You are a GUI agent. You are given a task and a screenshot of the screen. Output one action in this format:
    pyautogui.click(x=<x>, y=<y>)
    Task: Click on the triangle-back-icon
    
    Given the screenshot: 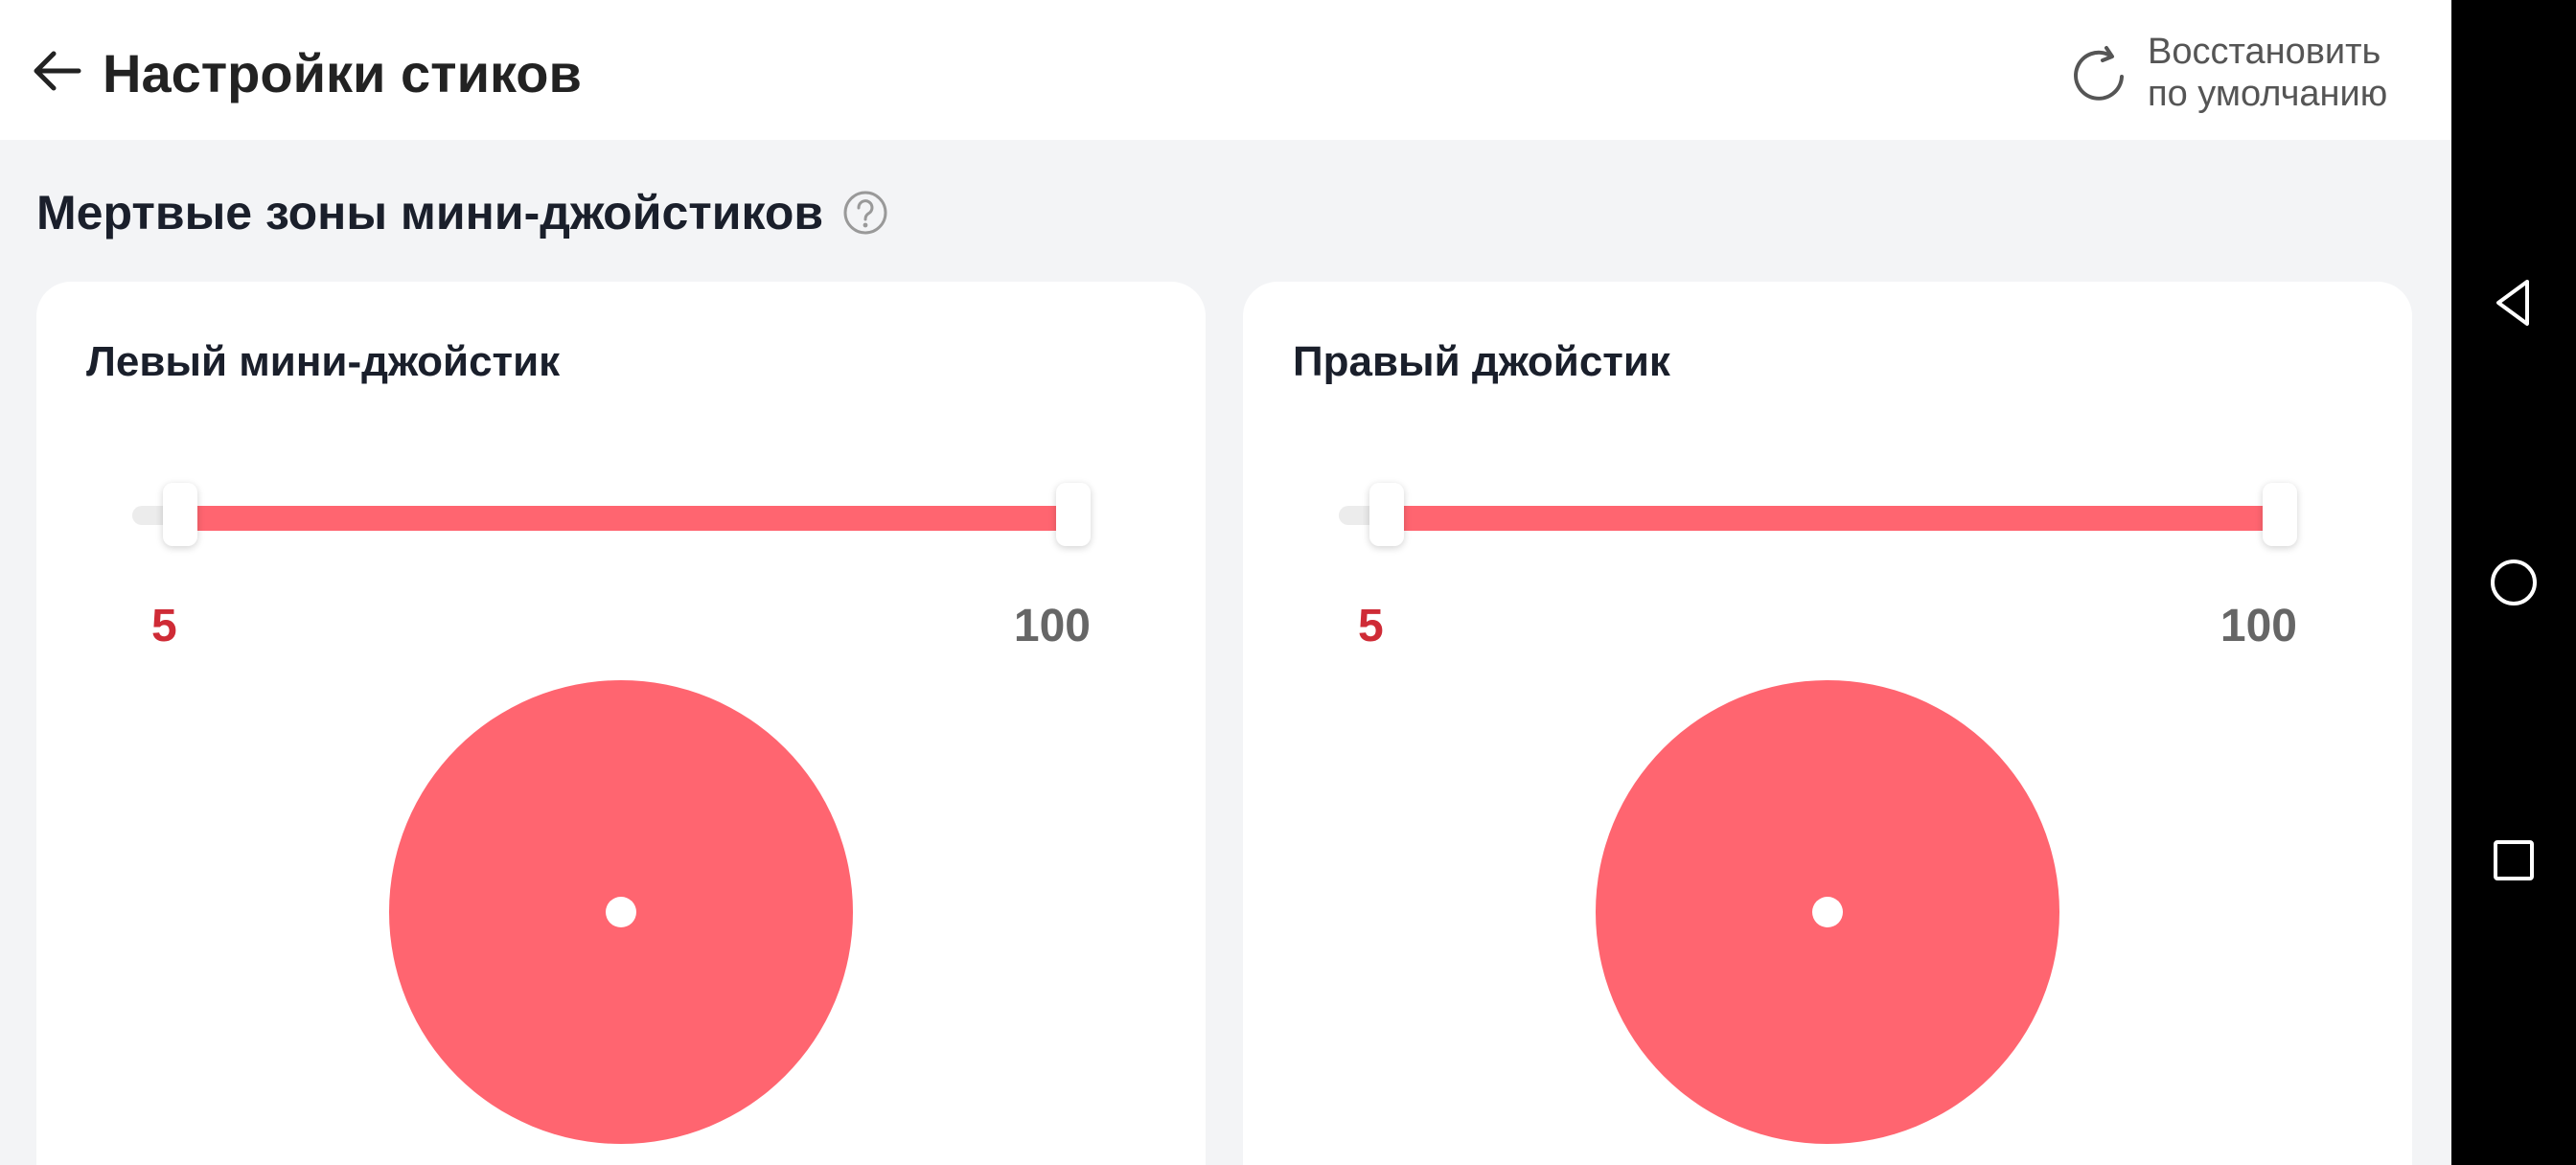 What is the action you would take?
    pyautogui.click(x=2512, y=303)
    